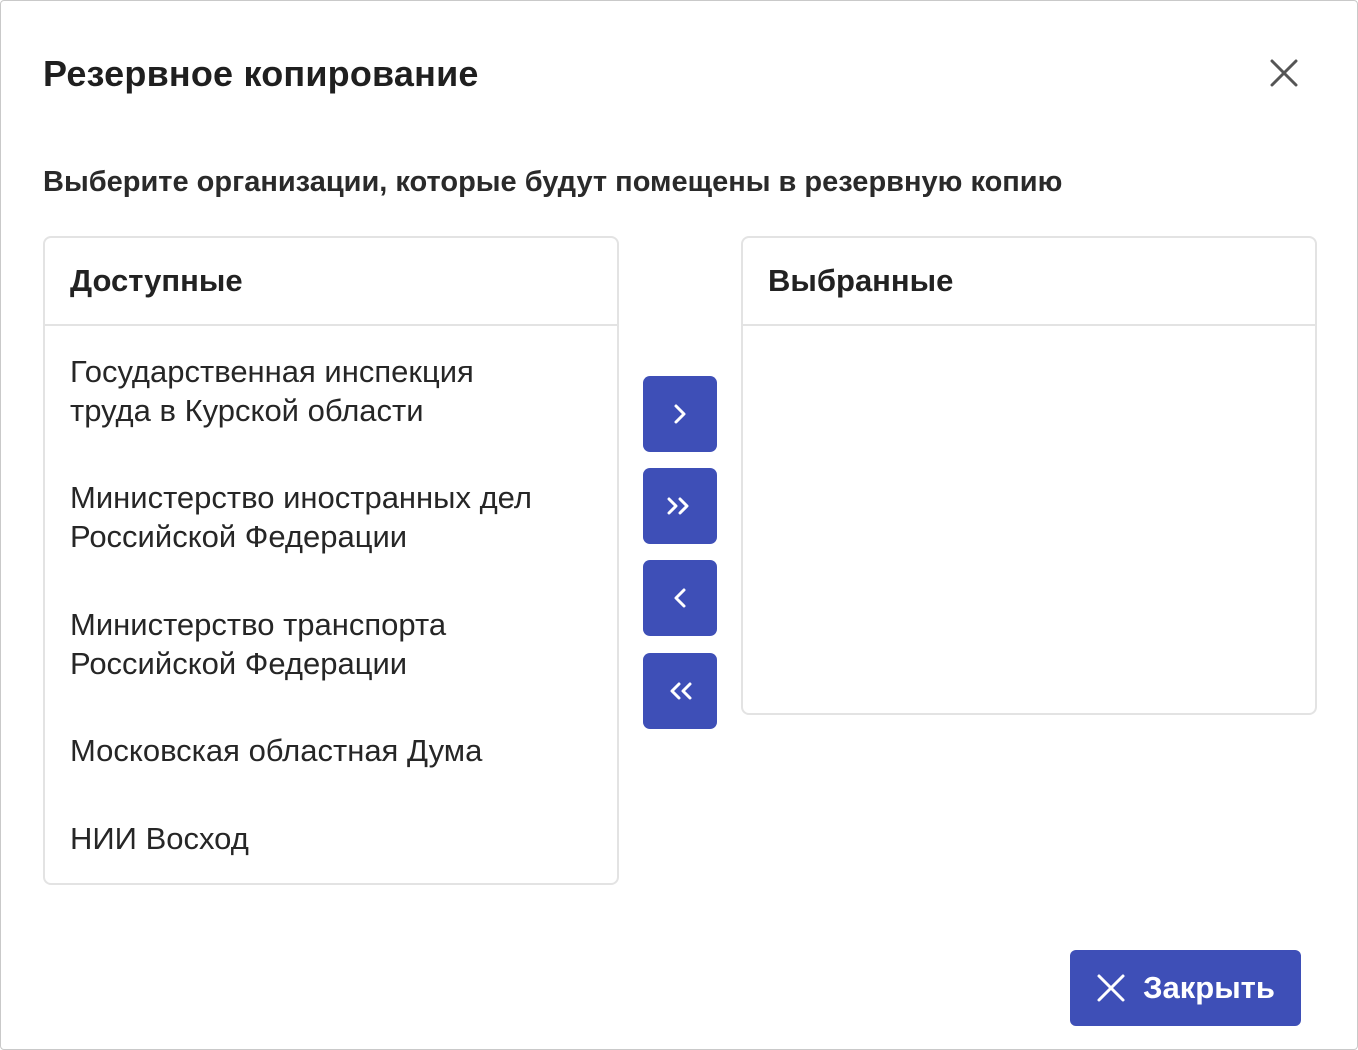  What do you see at coordinates (272, 371) in the screenshot?
I see `list-item-label: Государственная инспекция` at bounding box center [272, 371].